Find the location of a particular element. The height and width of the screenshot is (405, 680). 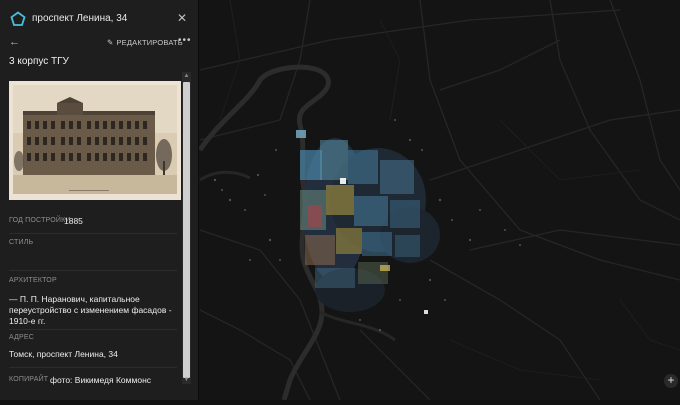

more-horizontal-icon: ••• is located at coordinates (185, 40).